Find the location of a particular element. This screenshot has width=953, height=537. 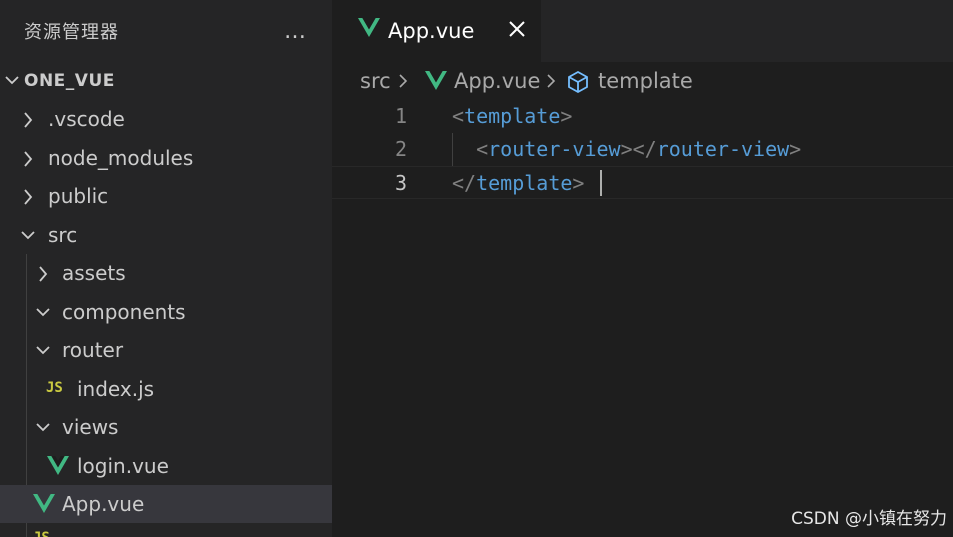

tree-item-src: src is located at coordinates (166, 235).